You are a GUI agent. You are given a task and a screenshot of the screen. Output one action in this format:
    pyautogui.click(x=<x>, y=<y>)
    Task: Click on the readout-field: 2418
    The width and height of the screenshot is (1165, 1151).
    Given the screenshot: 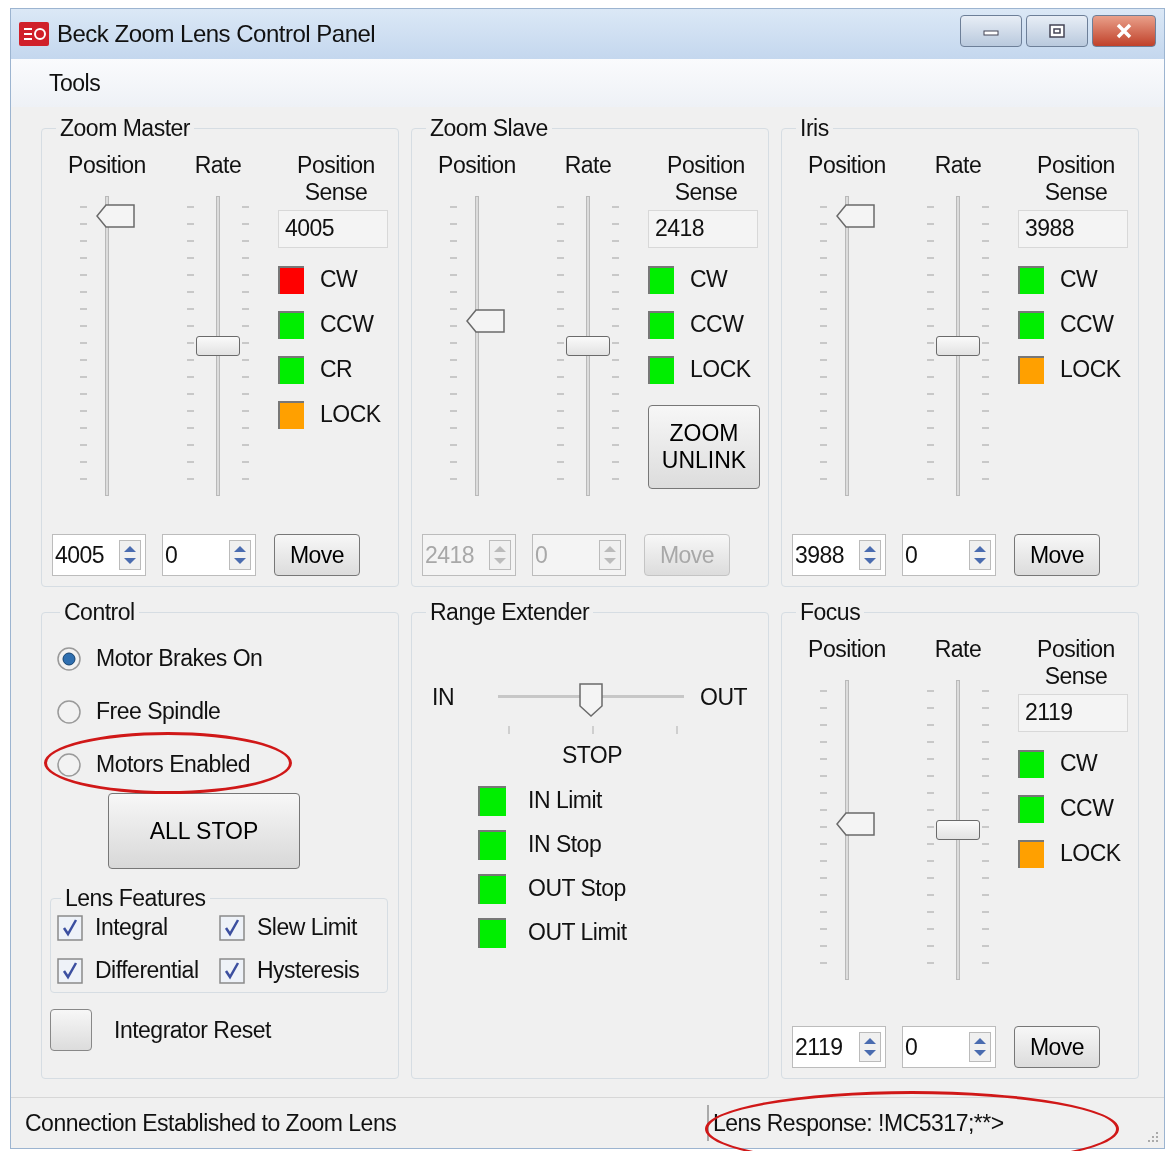 What is the action you would take?
    pyautogui.click(x=703, y=229)
    